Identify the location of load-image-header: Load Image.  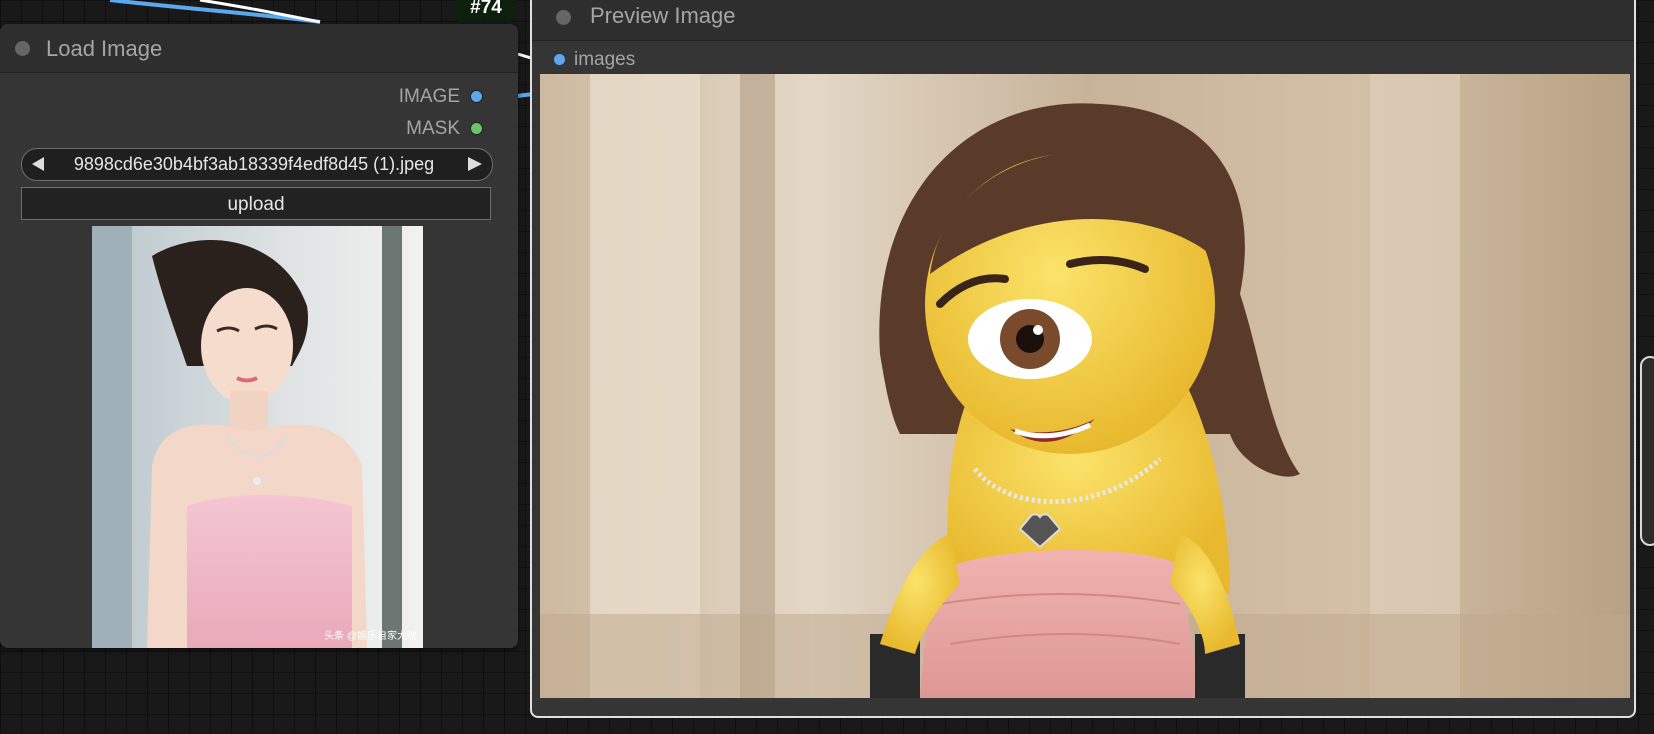
(259, 48).